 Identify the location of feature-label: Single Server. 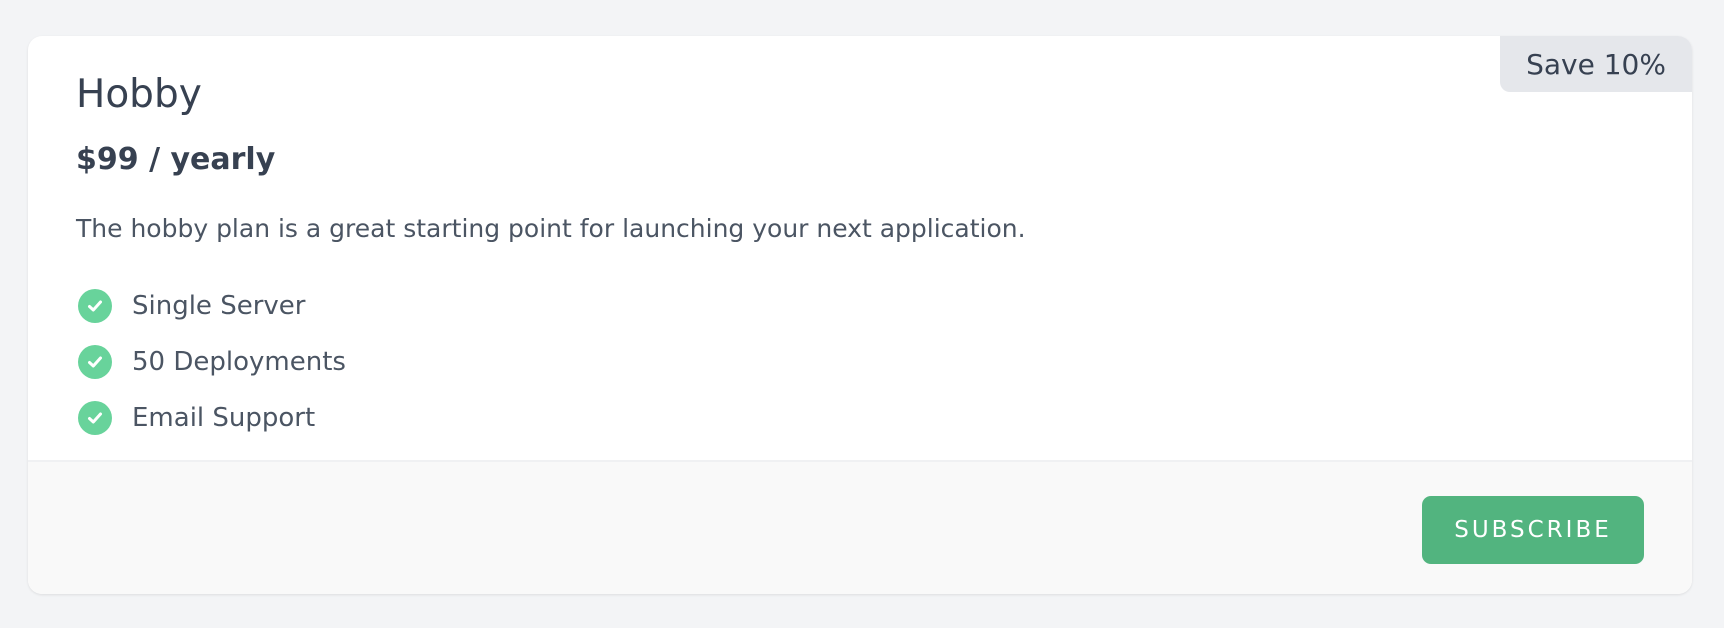
(219, 306).